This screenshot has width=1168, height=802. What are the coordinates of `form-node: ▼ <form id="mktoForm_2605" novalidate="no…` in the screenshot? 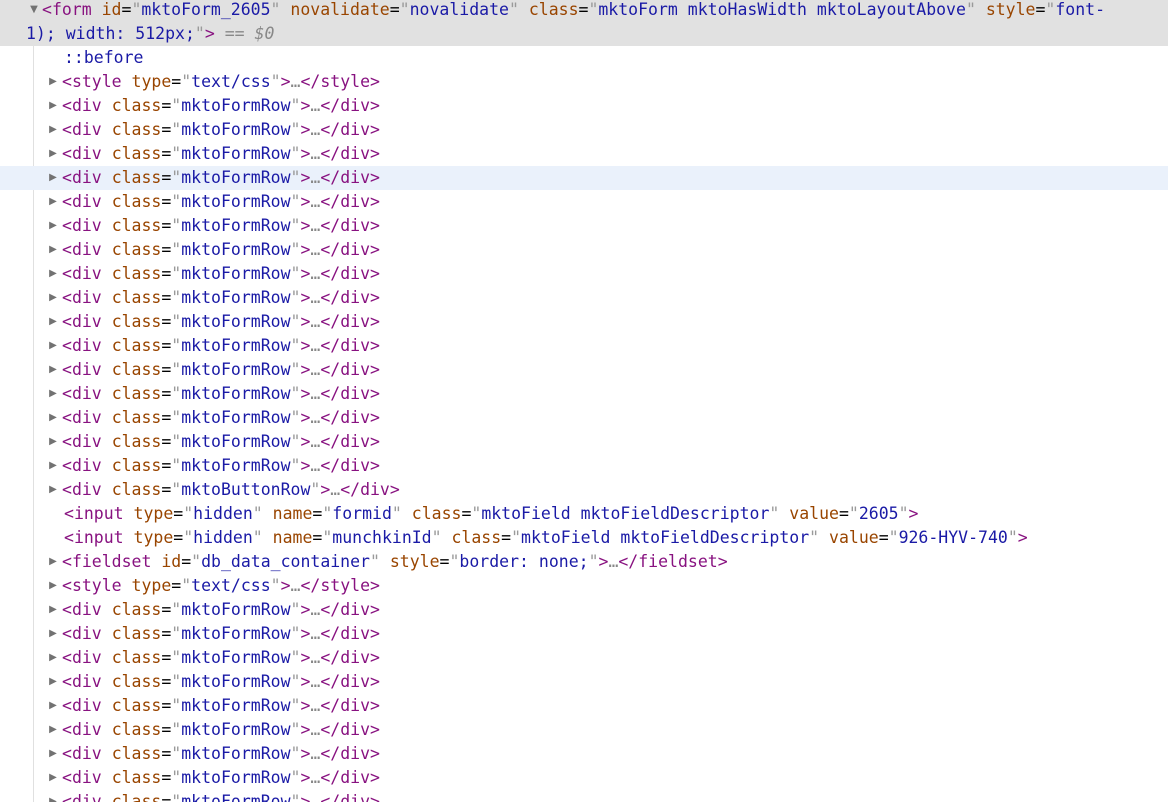 It's located at (584, 11).